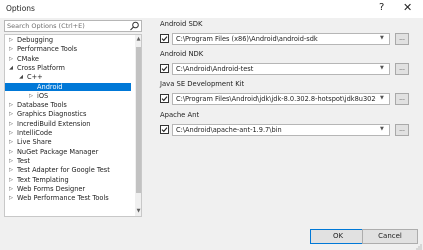 This screenshot has height=250, width=423. I want to click on tree-item-label: Database Tools, so click(42, 105).